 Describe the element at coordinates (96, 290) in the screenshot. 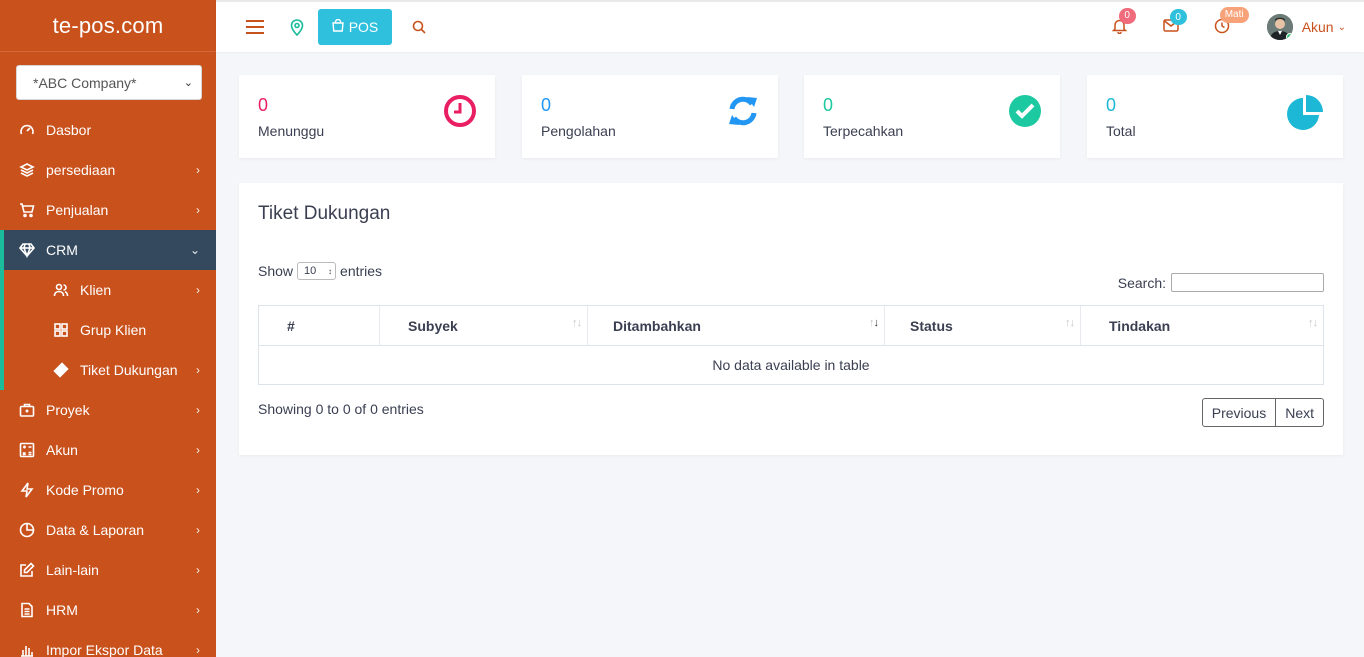

I see `sidebar-item-label: Klien` at that location.